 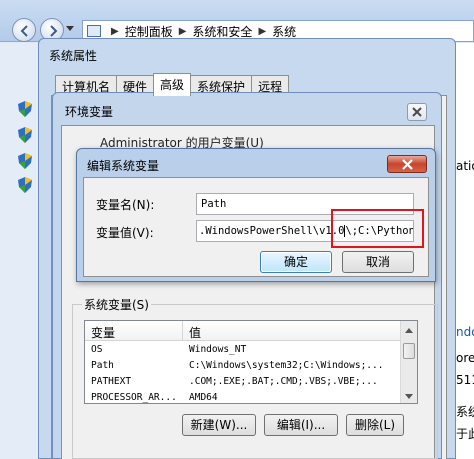 What do you see at coordinates (134, 330) in the screenshot?
I see `column-header-variable: 变量` at bounding box center [134, 330].